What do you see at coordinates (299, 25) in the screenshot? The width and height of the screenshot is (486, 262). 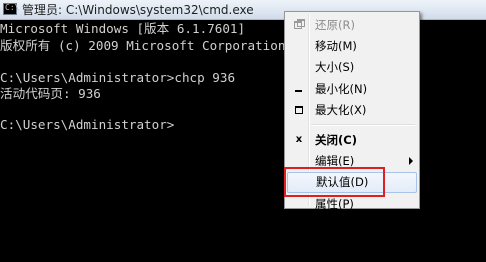 I see `restore-icon` at bounding box center [299, 25].